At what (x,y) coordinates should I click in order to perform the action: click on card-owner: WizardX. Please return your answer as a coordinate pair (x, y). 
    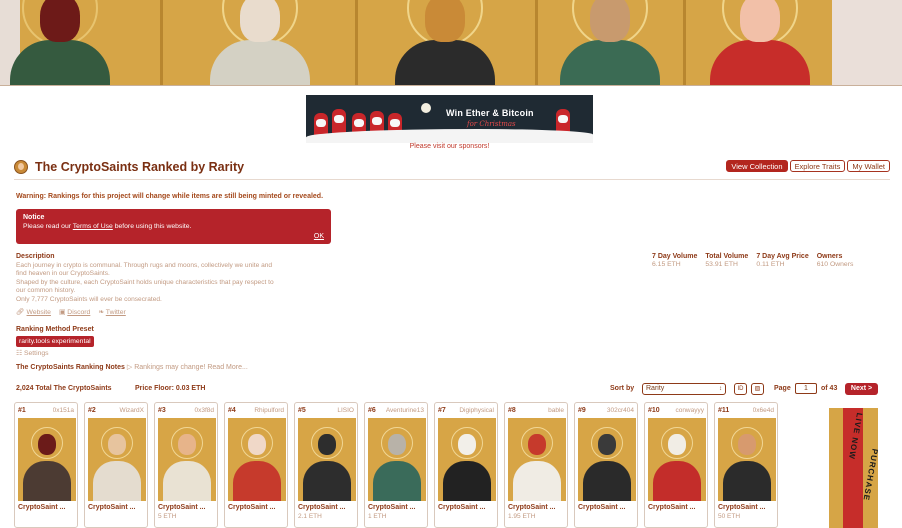
    Looking at the image, I should click on (131, 410).